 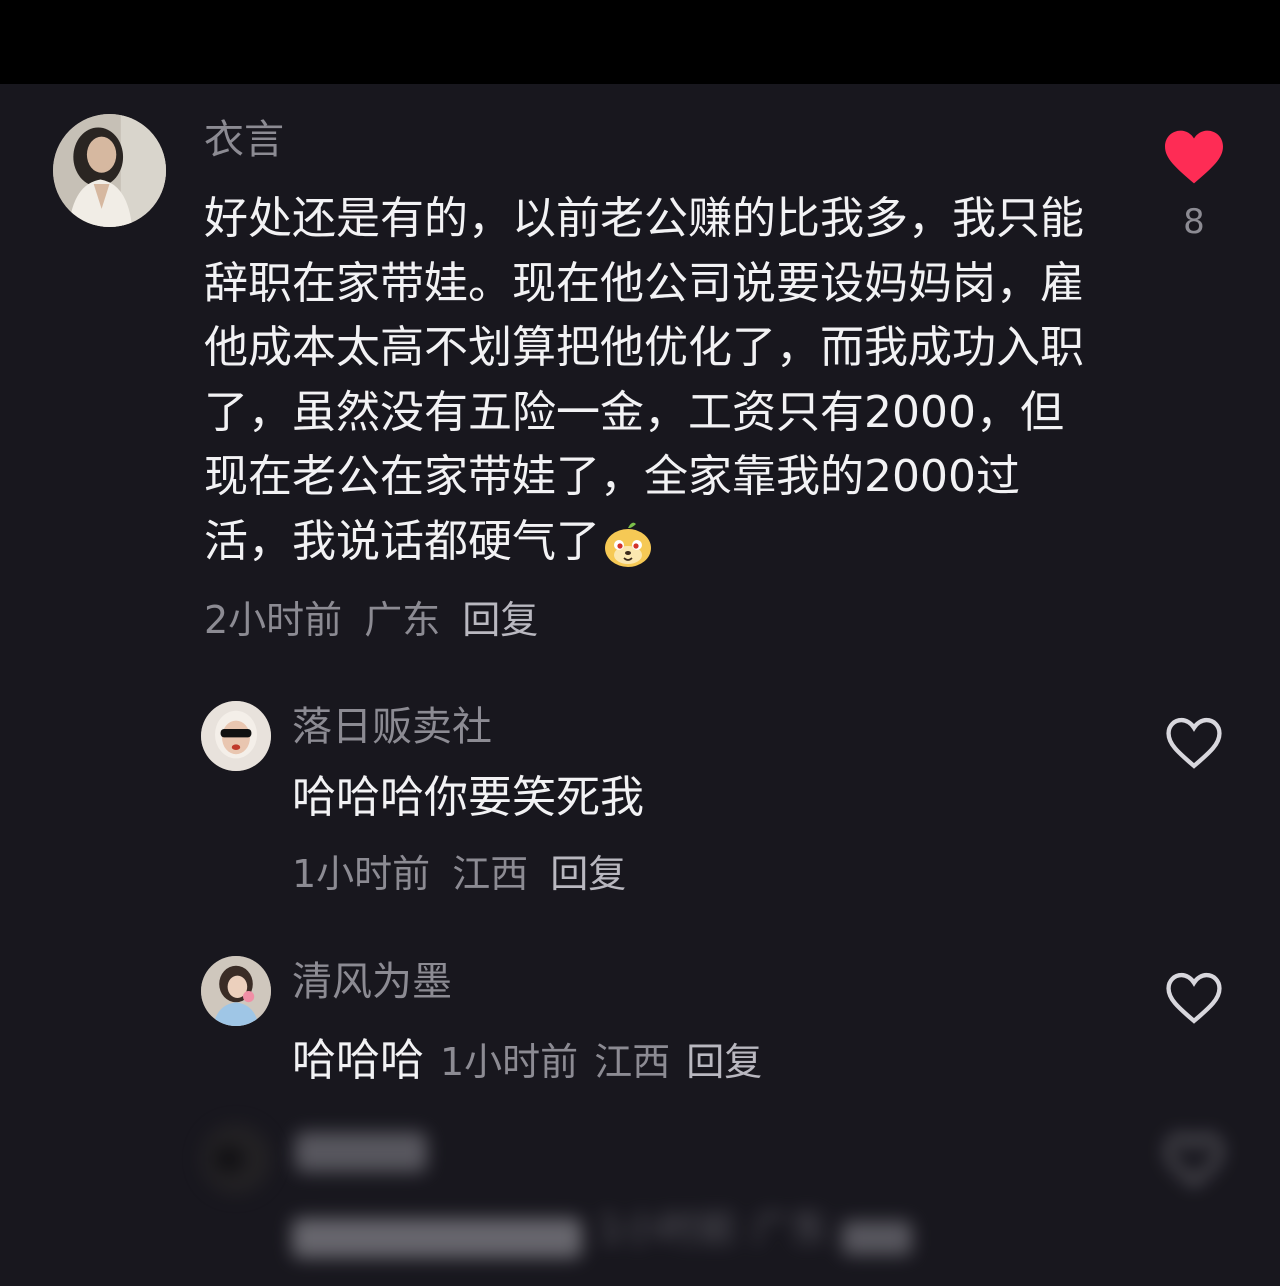 What do you see at coordinates (392, 727) in the screenshot?
I see `username: 落日贩卖社` at bounding box center [392, 727].